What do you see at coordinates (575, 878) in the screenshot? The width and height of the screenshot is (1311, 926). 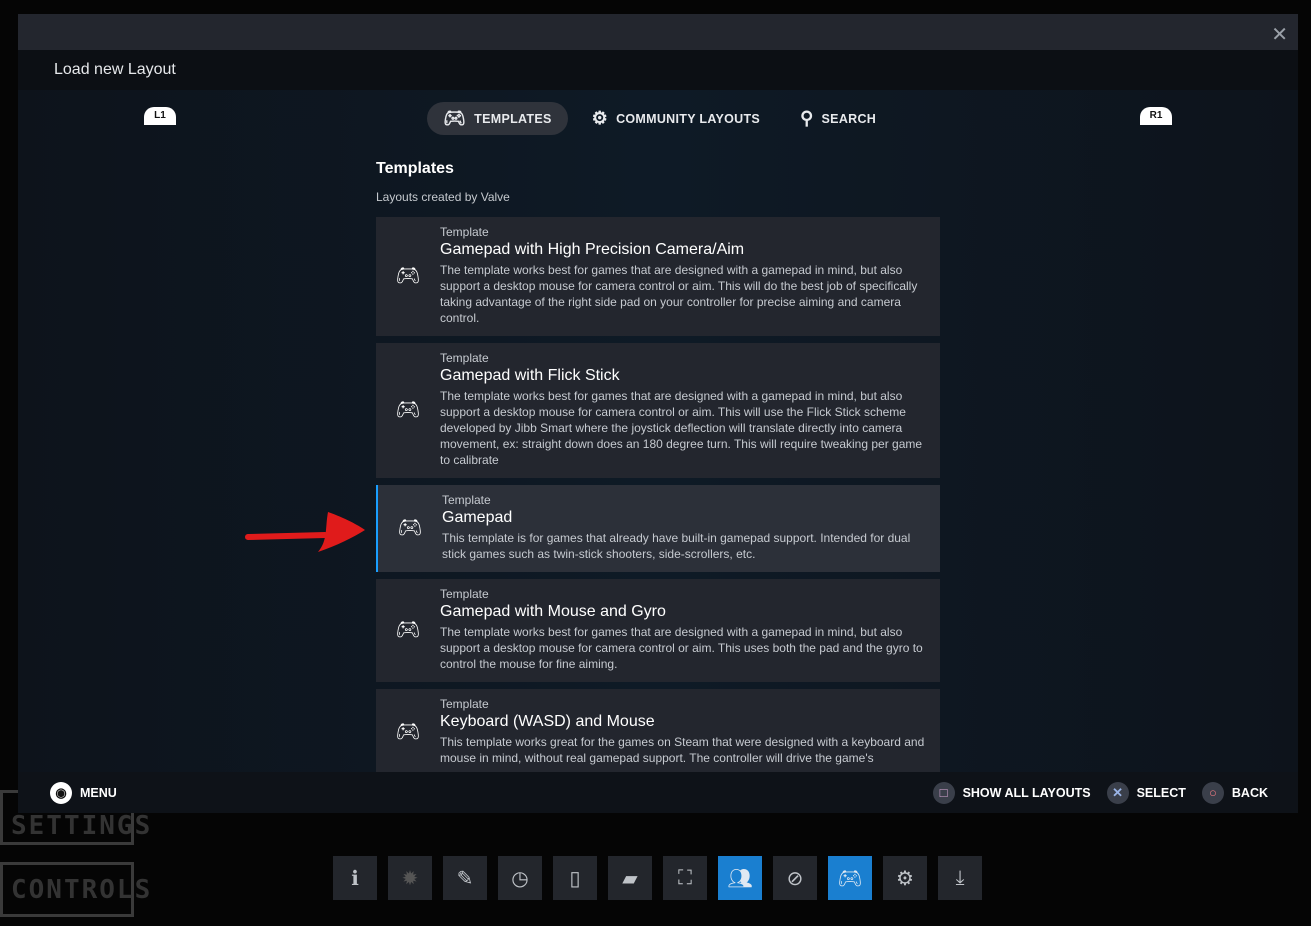 I see `guide-icon: ▯` at bounding box center [575, 878].